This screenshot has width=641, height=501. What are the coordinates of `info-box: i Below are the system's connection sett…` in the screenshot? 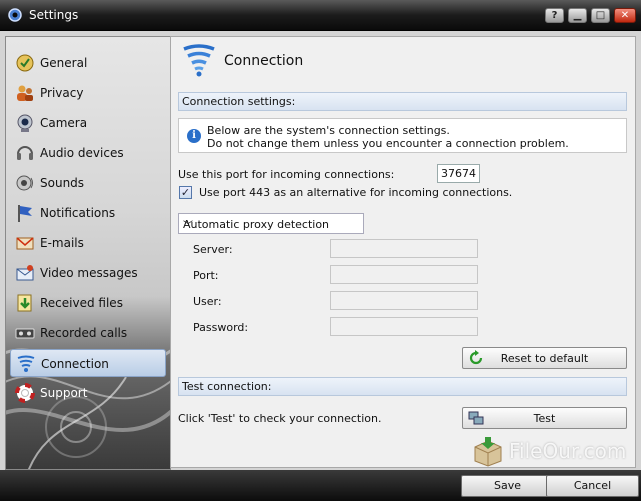 It's located at (402, 135).